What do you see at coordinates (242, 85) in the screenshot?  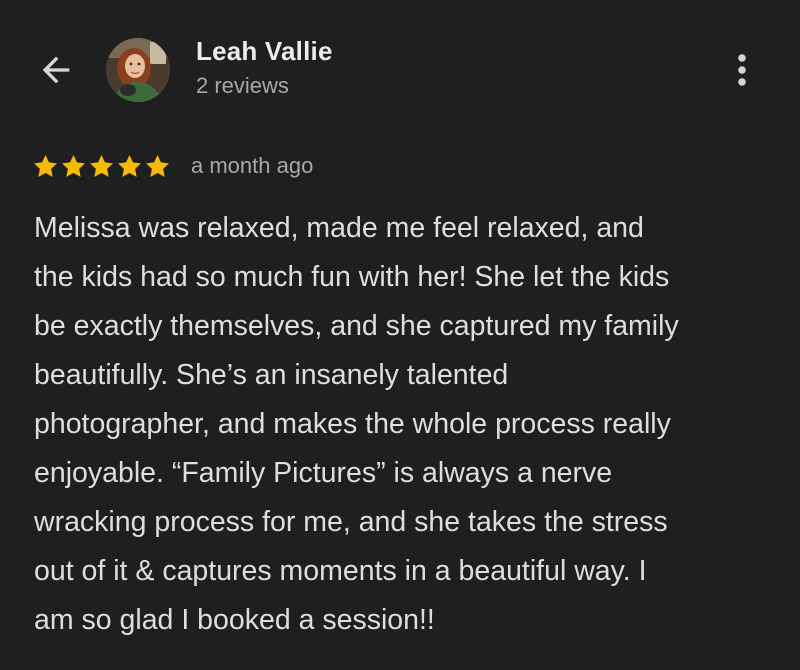 I see `review-count: 2 reviews` at bounding box center [242, 85].